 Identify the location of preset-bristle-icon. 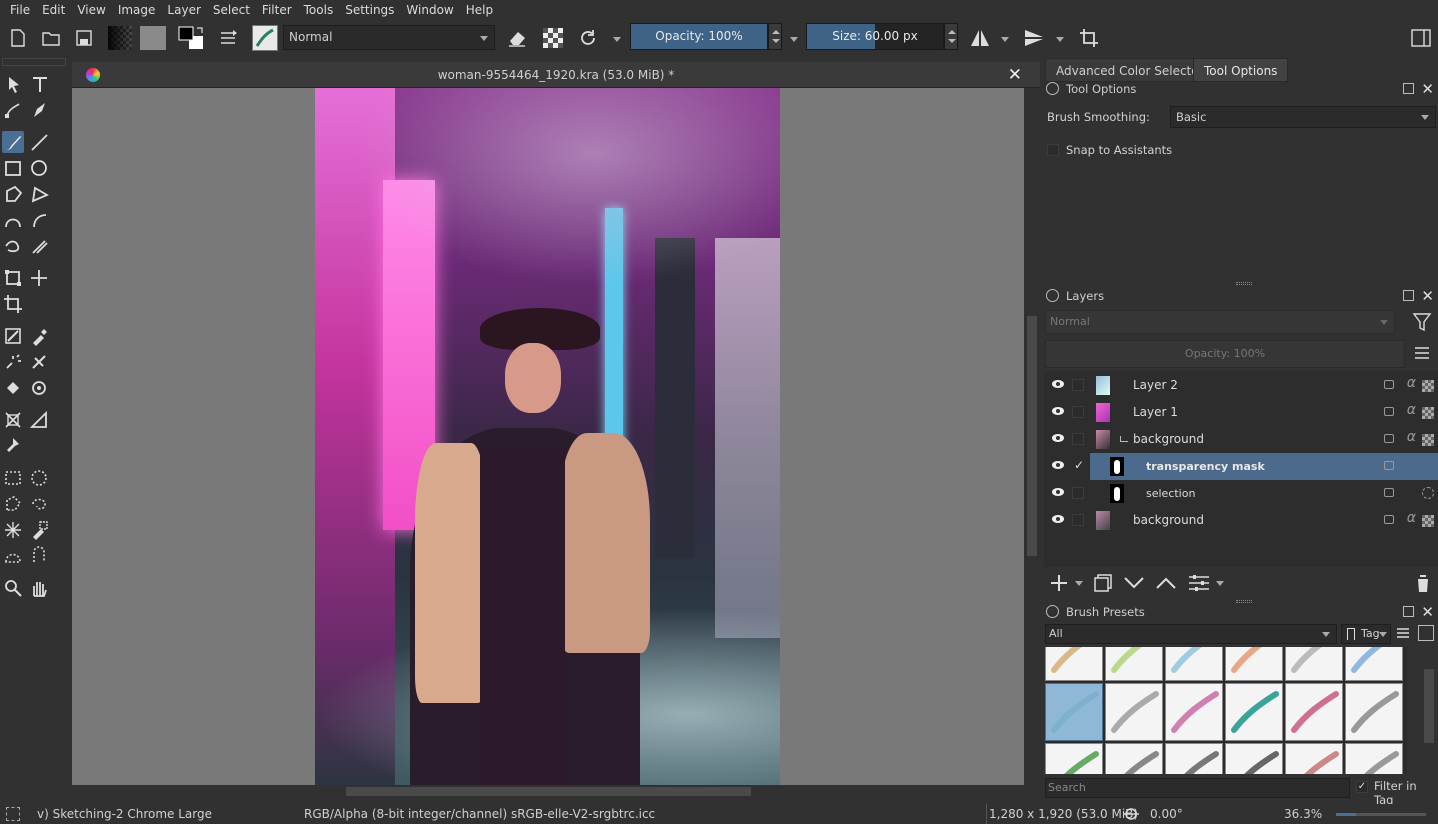
(1074, 758).